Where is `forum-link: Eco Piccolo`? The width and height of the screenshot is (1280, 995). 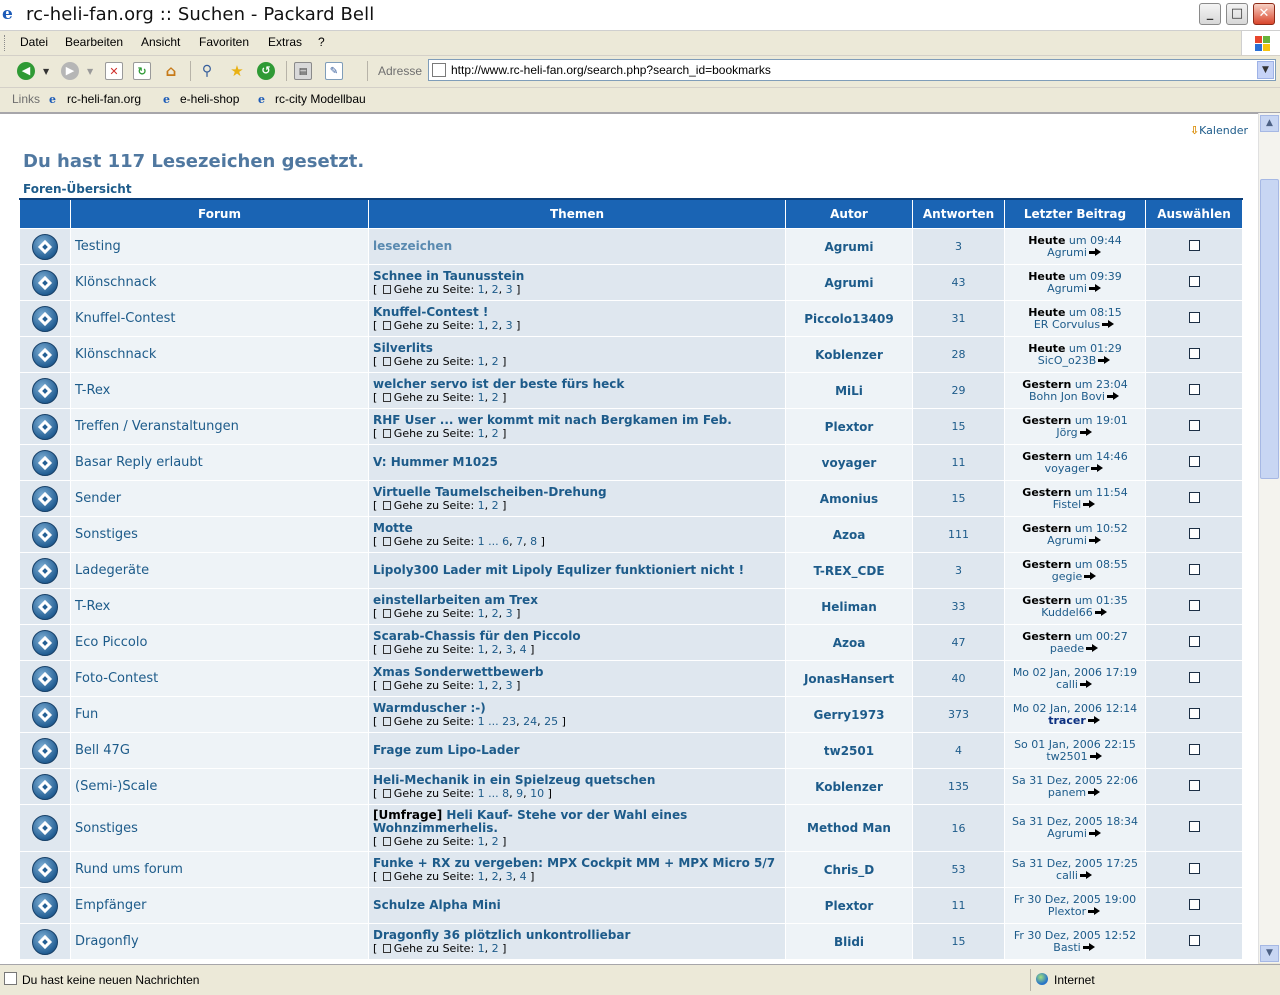
forum-link: Eco Piccolo is located at coordinates (219, 642).